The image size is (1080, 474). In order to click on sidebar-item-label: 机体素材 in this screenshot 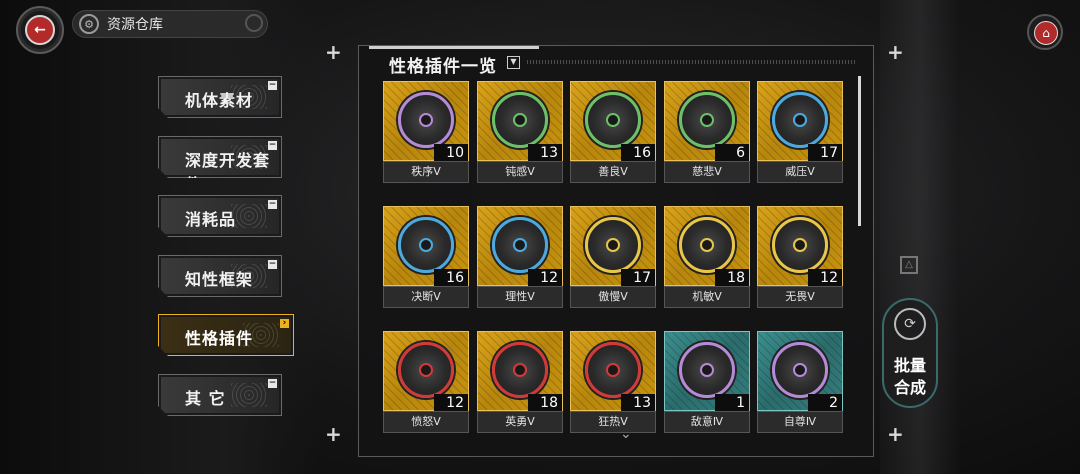, I will do `click(219, 100)`.